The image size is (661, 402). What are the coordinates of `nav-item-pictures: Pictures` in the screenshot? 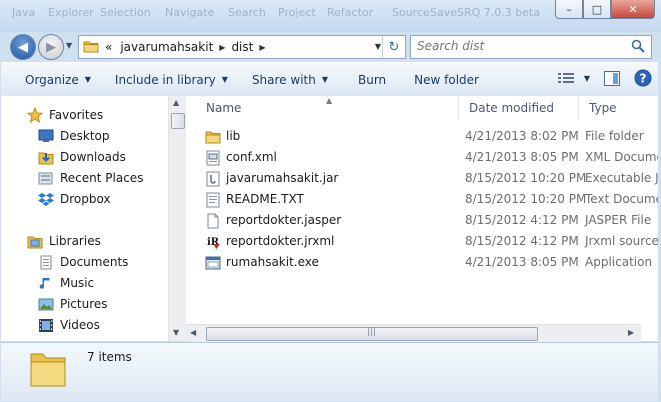 It's located at (73, 304).